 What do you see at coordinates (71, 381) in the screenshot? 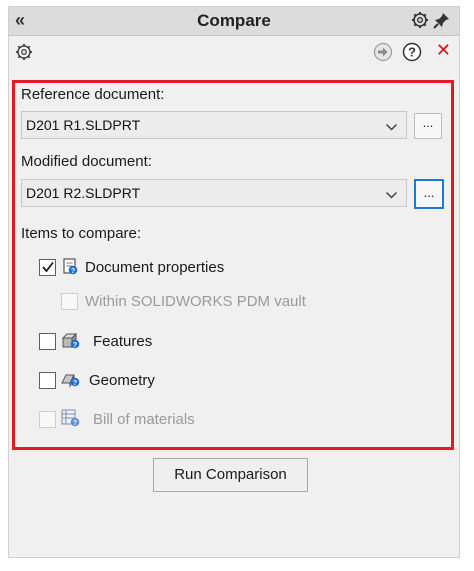
I see `geometry-icon: ?` at bounding box center [71, 381].